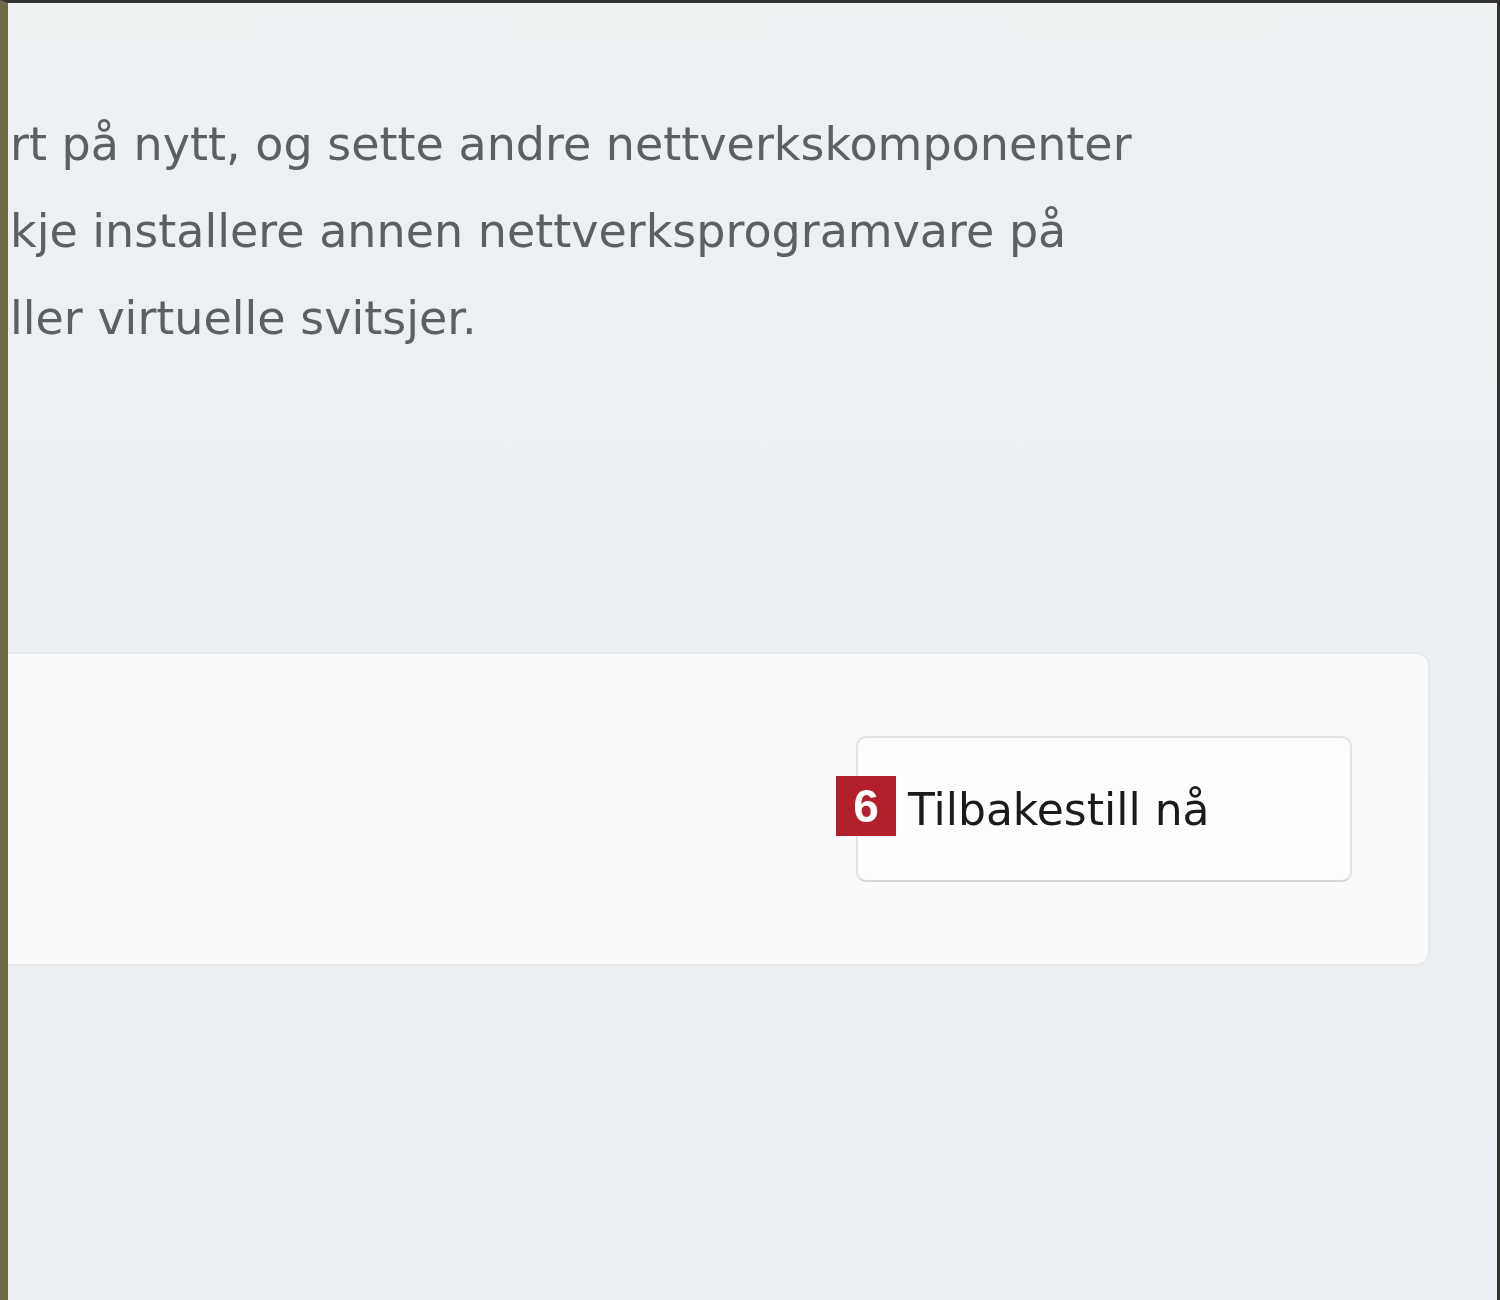  Describe the element at coordinates (244, 318) in the screenshot. I see `description-text: ller virtuelle svitsjer.` at that location.